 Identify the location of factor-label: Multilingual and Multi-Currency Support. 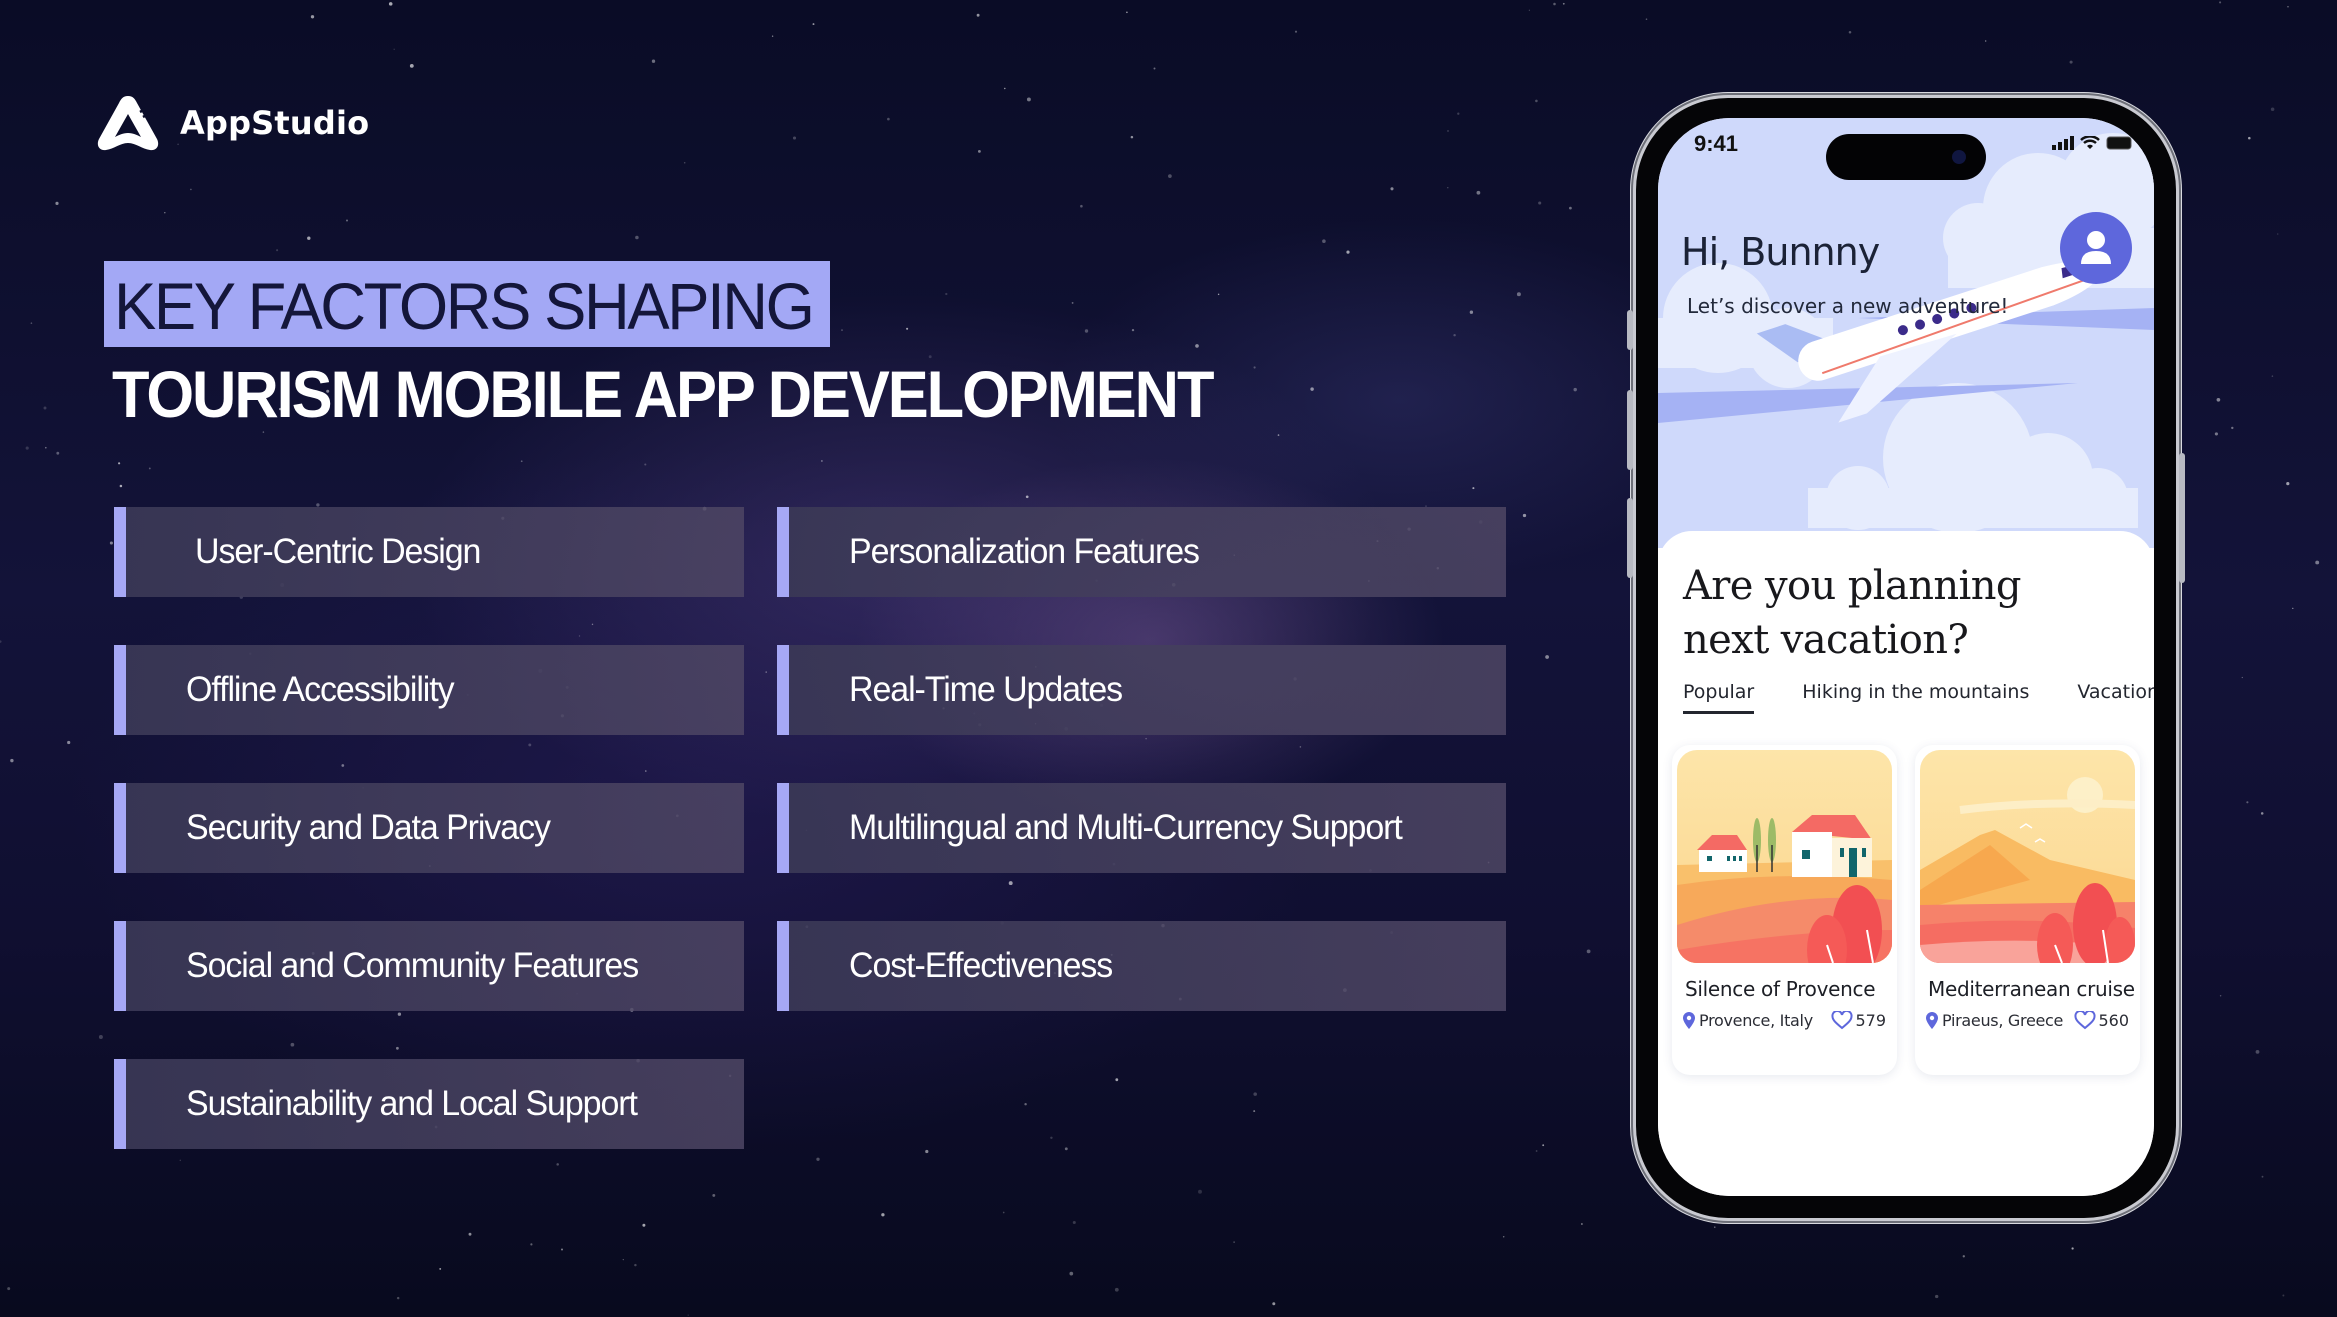
(1126, 827).